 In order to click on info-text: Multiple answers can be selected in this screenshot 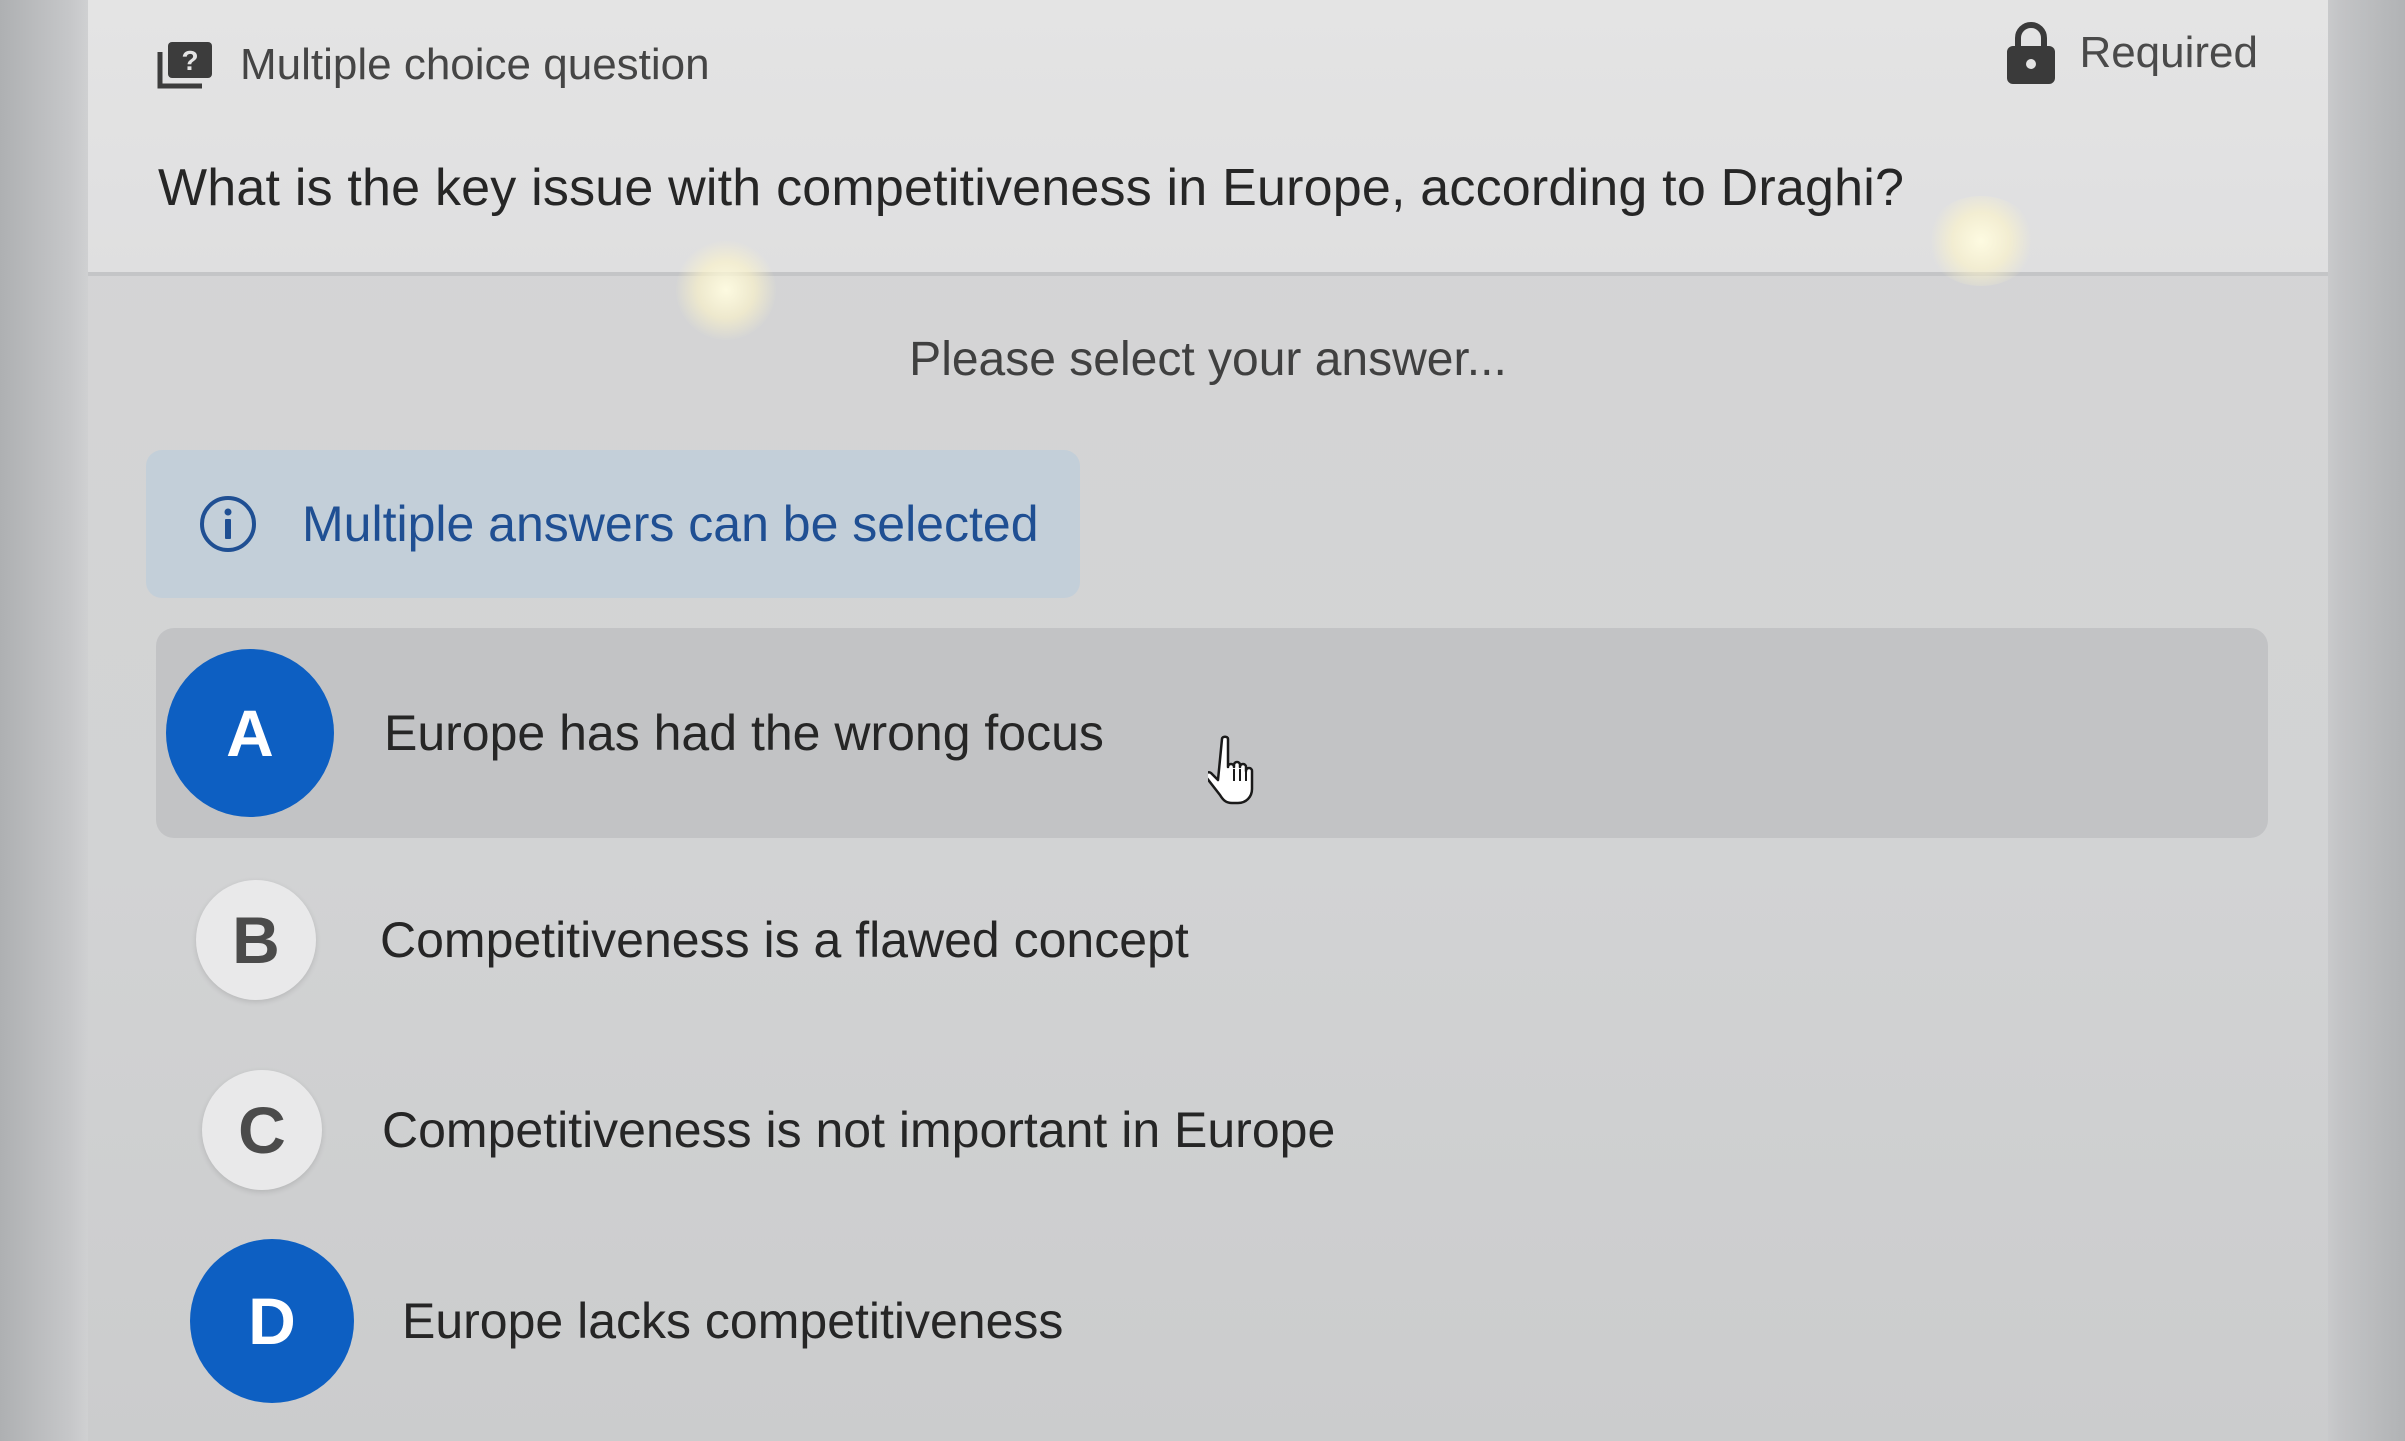, I will do `click(670, 524)`.